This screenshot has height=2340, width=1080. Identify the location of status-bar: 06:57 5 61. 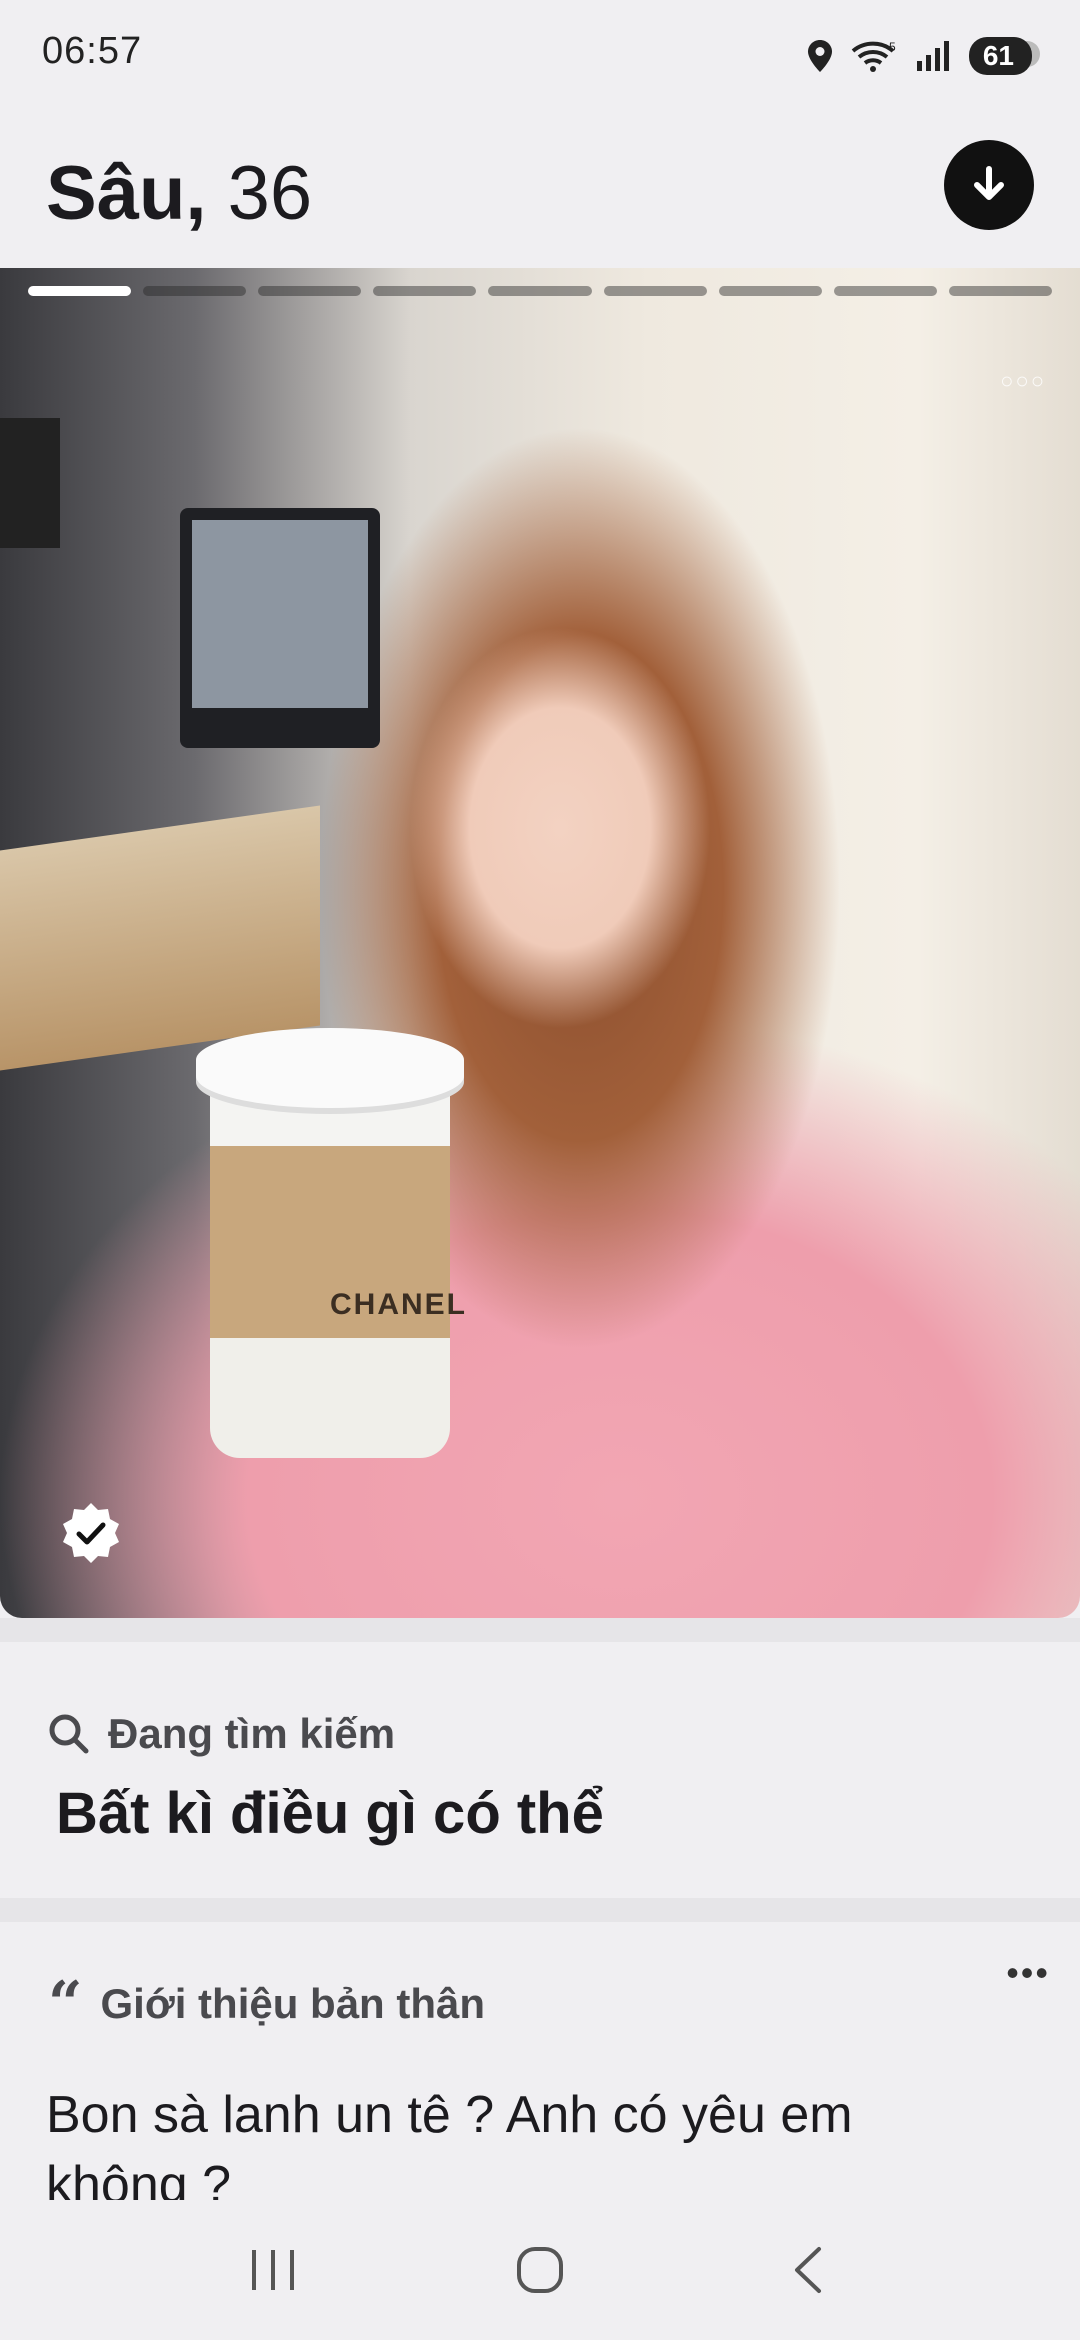
(540, 55).